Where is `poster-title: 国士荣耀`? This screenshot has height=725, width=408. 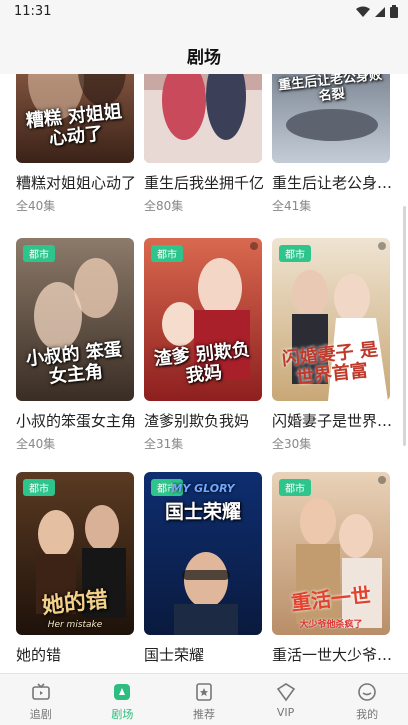
poster-title: 国士荣耀 is located at coordinates (202, 512).